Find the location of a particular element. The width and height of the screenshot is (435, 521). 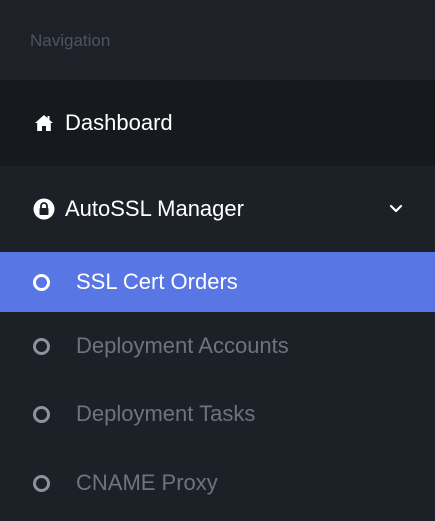

submenu-item-cname-proxy: CNAME Proxy is located at coordinates (217, 483).